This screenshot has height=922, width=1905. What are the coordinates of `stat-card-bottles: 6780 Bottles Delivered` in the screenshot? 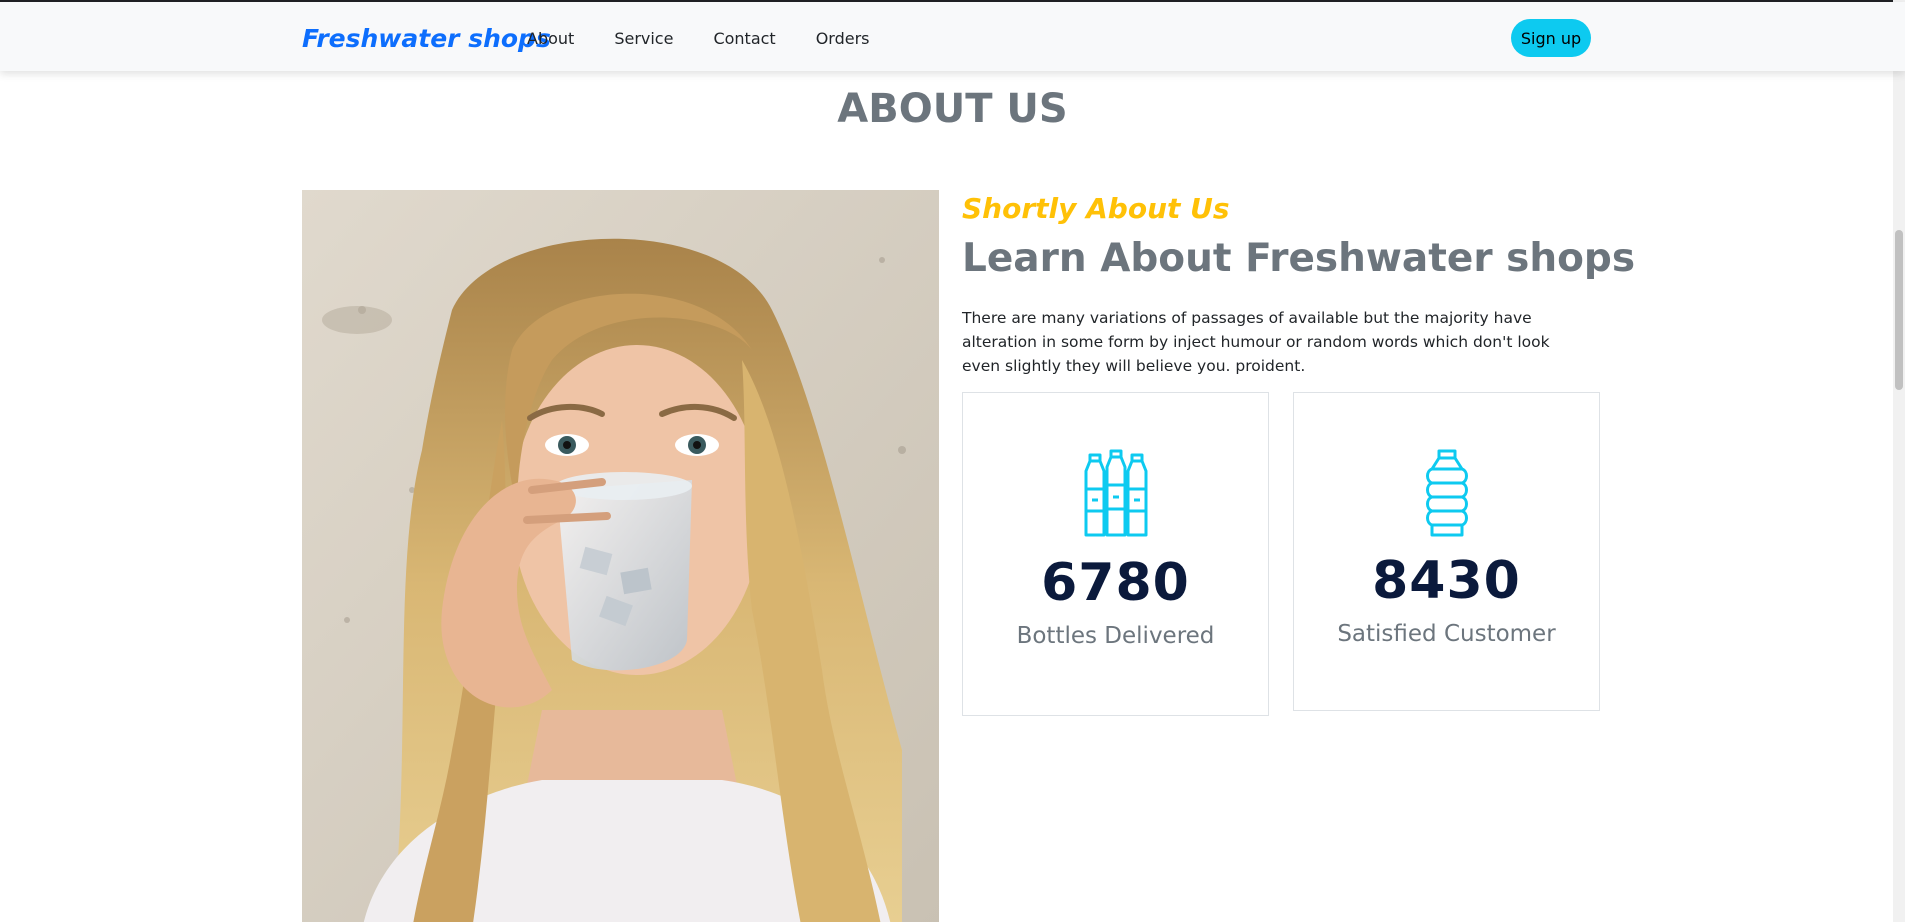 It's located at (1115, 554).